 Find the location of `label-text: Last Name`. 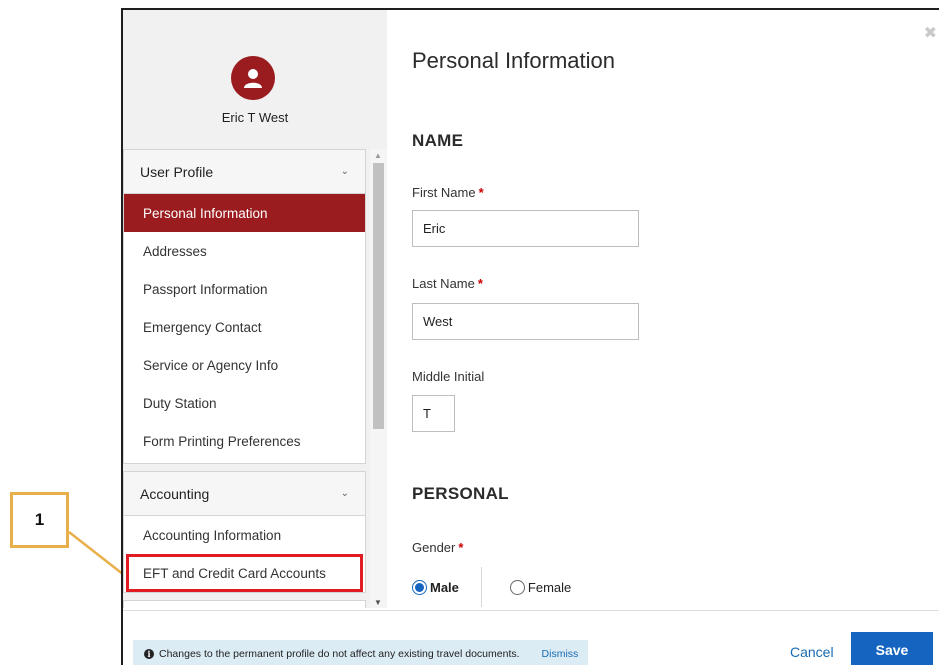

label-text: Last Name is located at coordinates (443, 283).